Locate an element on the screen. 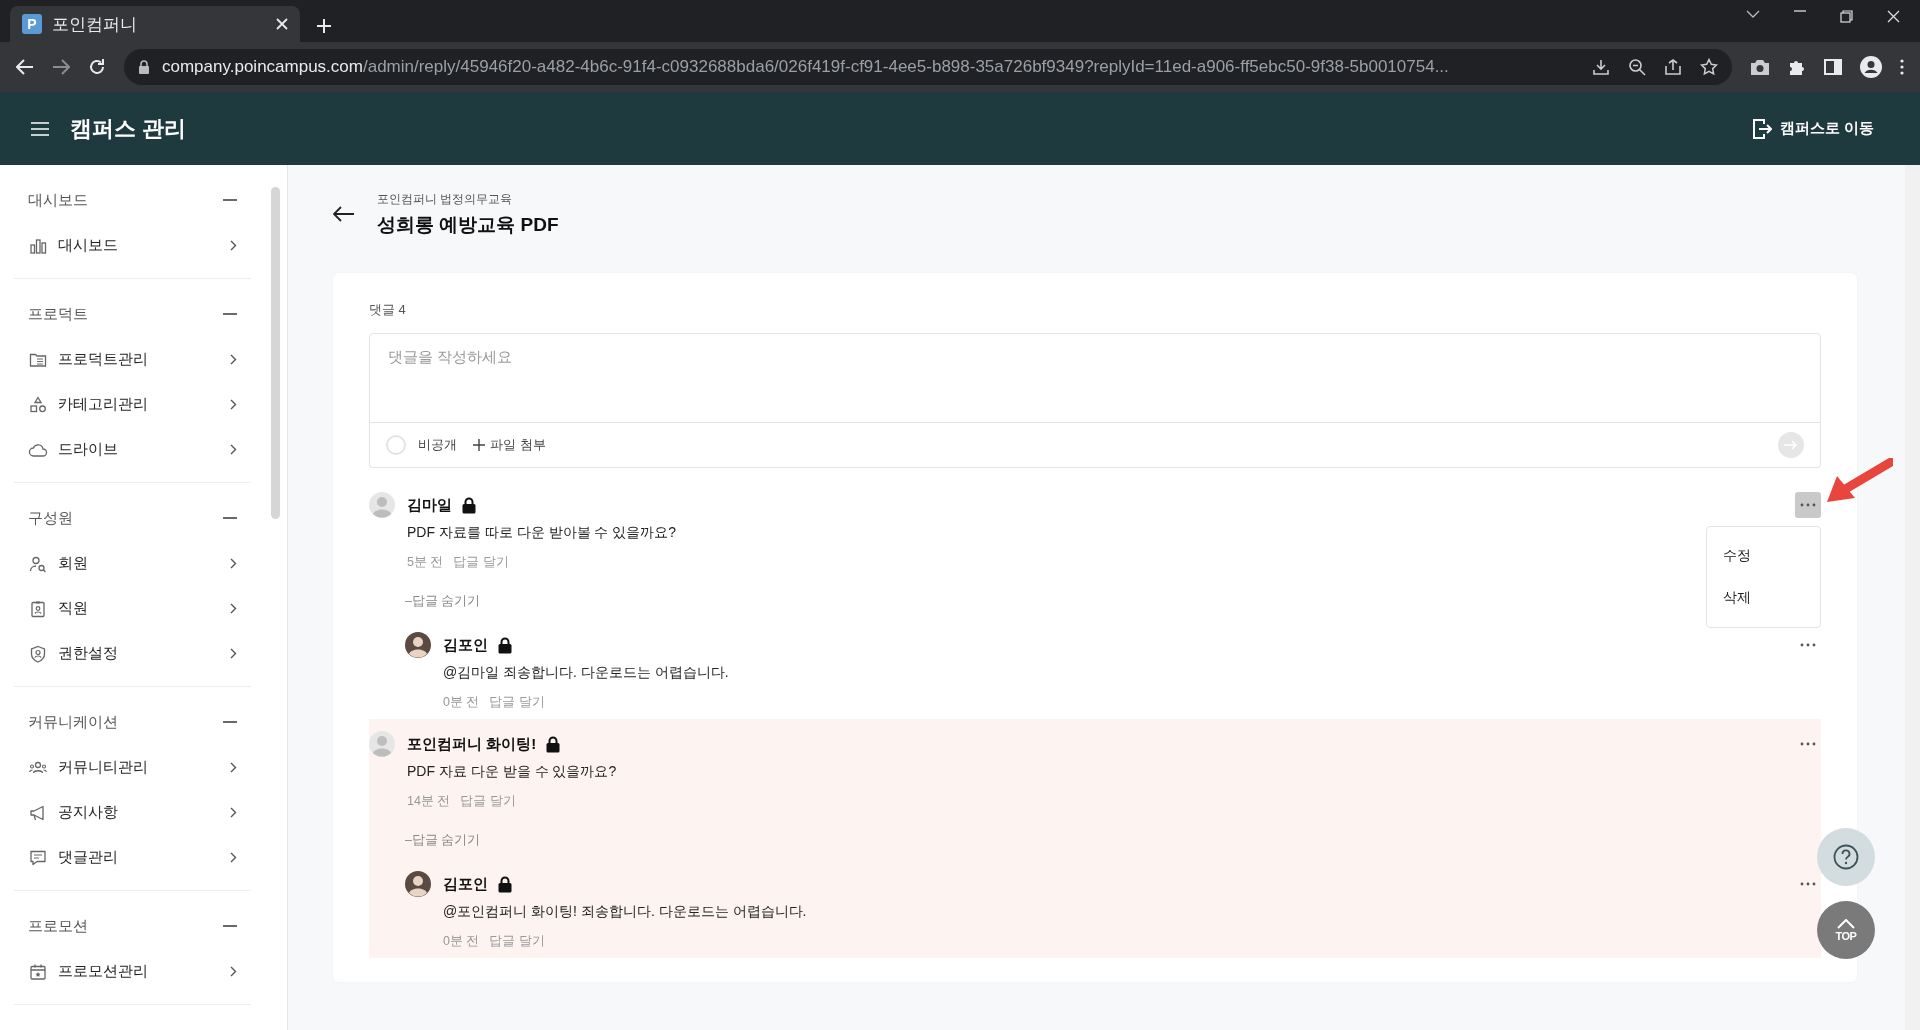 Image resolution: width=1920 pixels, height=1030 pixels. sidebar-item: 커뮤니티관리 is located at coordinates (132, 767).